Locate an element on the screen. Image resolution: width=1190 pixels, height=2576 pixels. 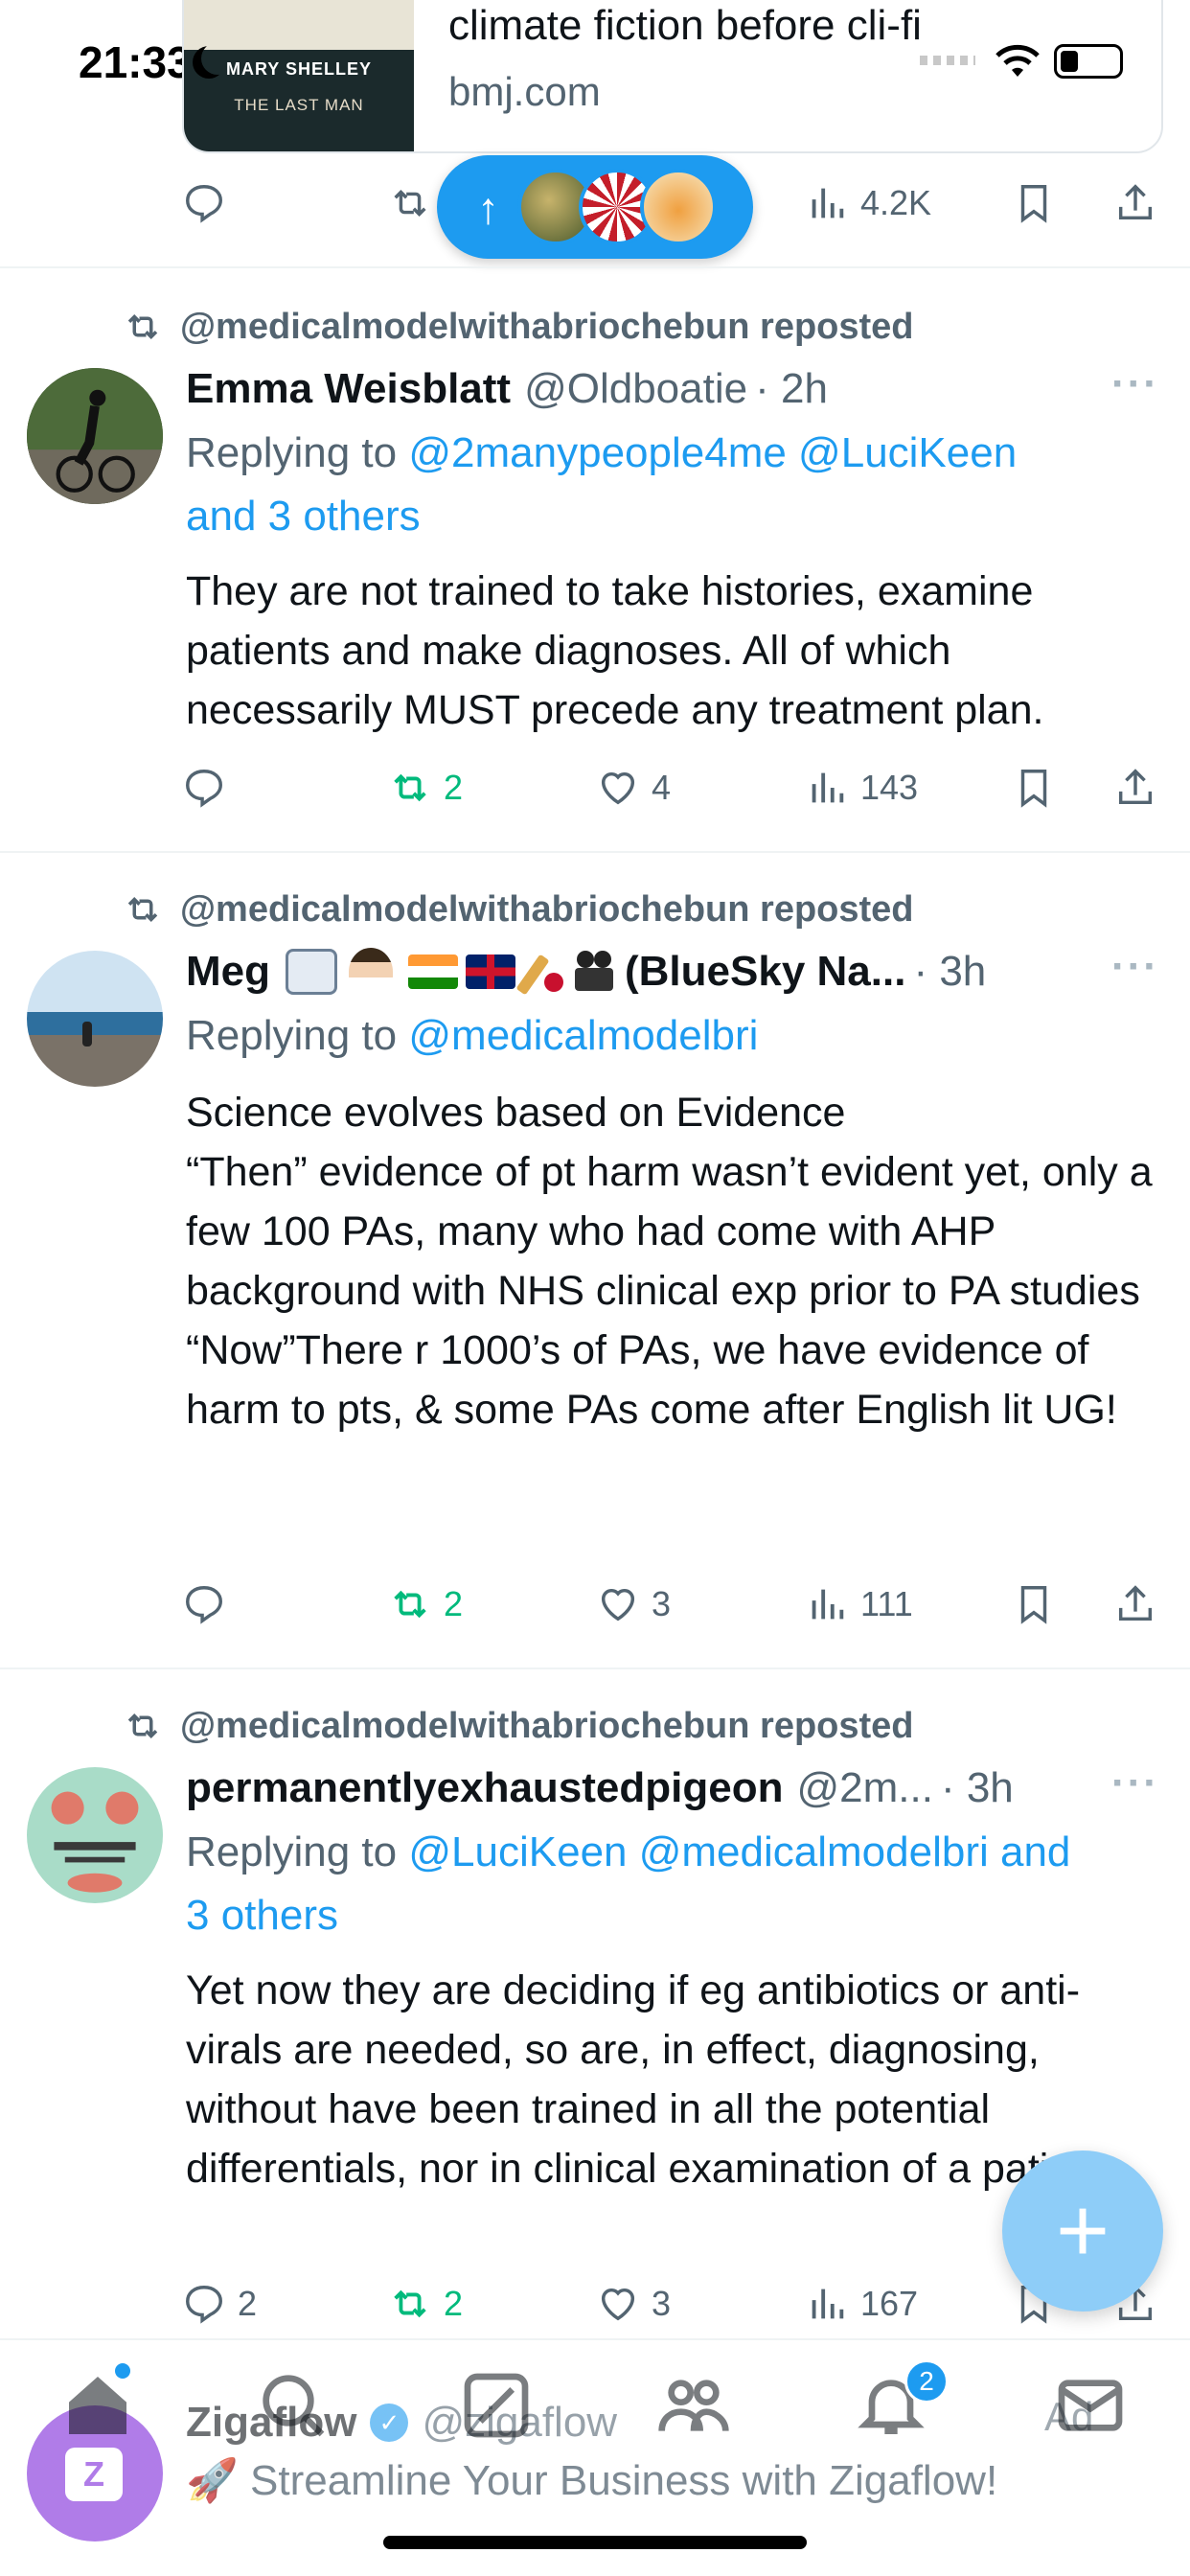
repost-label: @medicalmodelwithabriochebun reposted is located at coordinates (547, 1725).